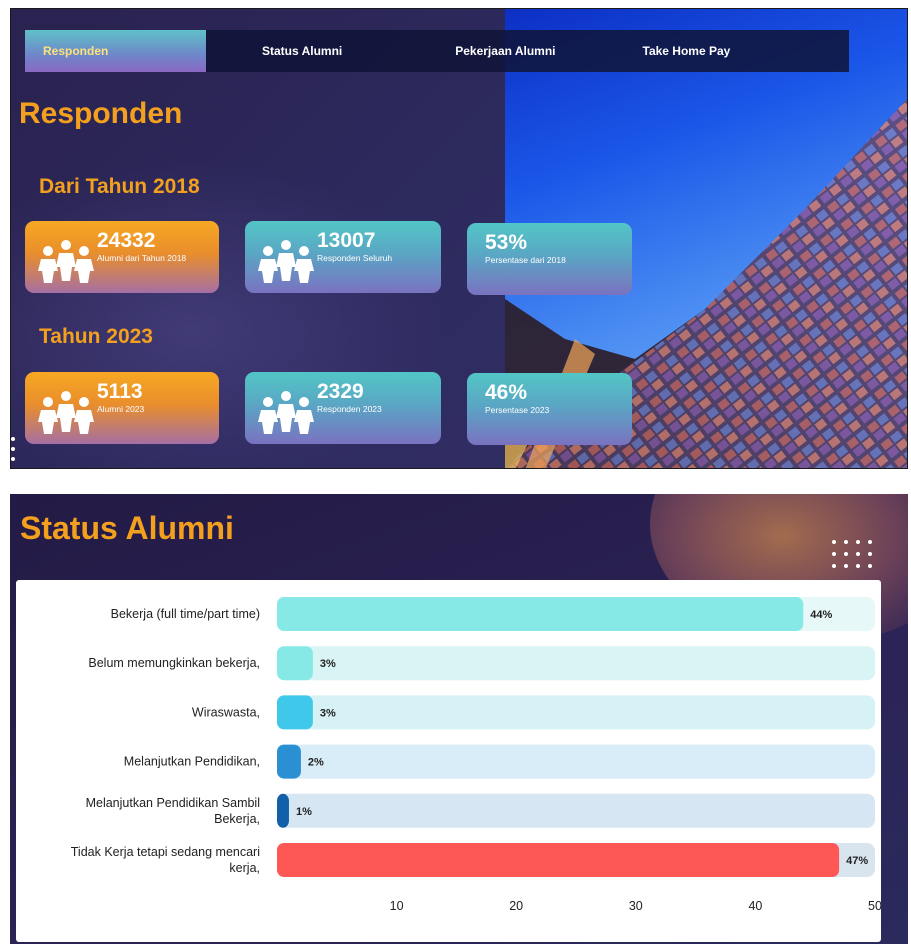 This screenshot has height=945, width=911. I want to click on card-label: Persentase 2023, so click(517, 410).